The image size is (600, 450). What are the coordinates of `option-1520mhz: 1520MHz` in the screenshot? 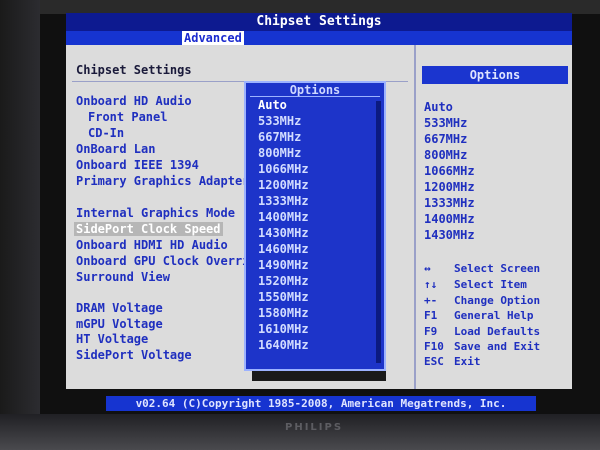 It's located at (283, 281).